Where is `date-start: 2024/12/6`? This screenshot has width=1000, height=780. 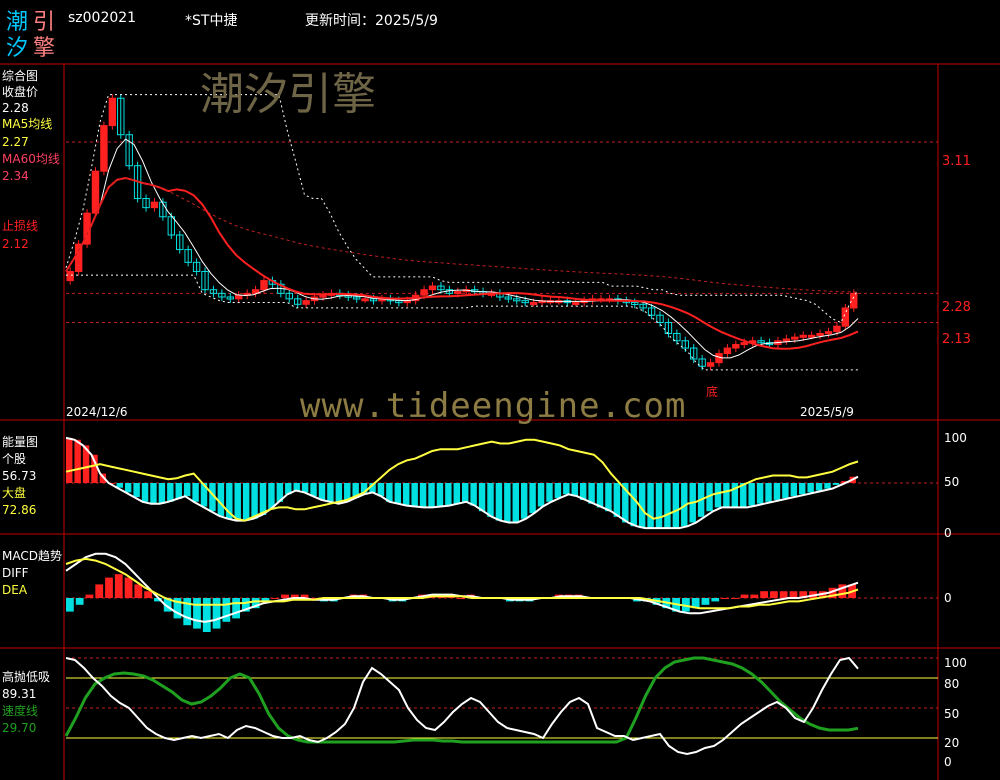
date-start: 2024/12/6 is located at coordinates (97, 412).